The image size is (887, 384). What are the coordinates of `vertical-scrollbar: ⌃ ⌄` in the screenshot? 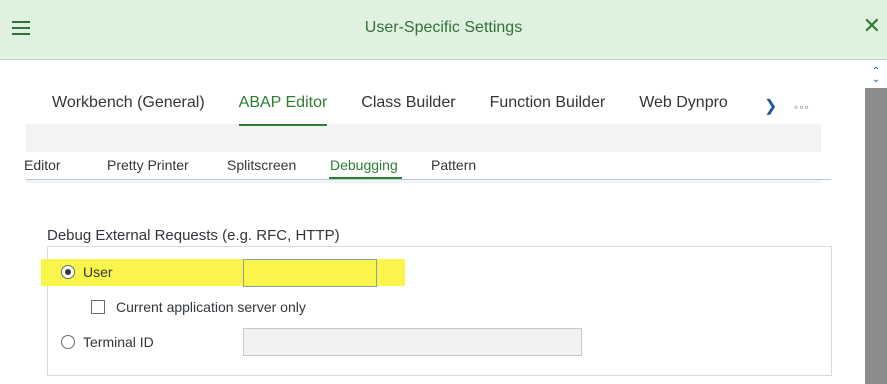 It's located at (876, 222).